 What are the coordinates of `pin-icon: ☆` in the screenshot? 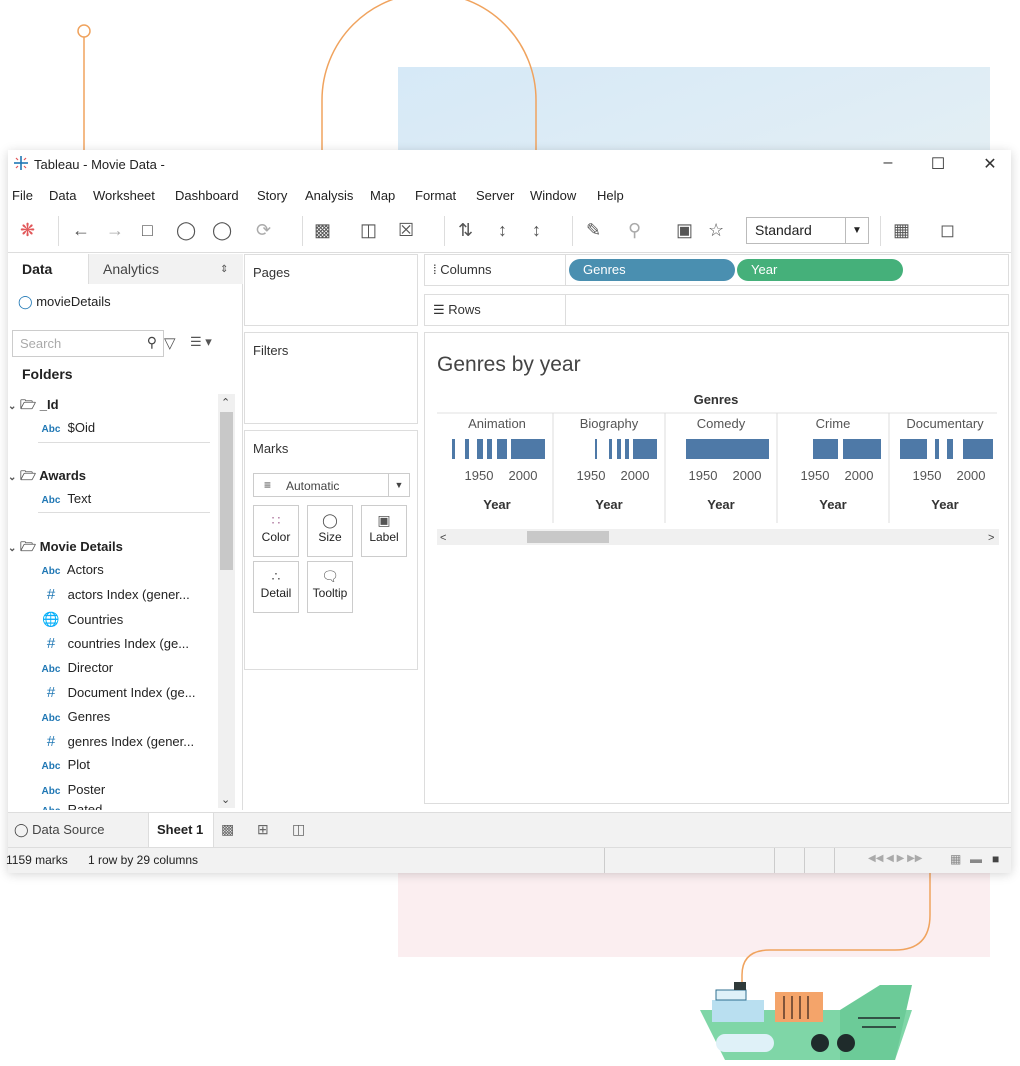 It's located at (716, 230).